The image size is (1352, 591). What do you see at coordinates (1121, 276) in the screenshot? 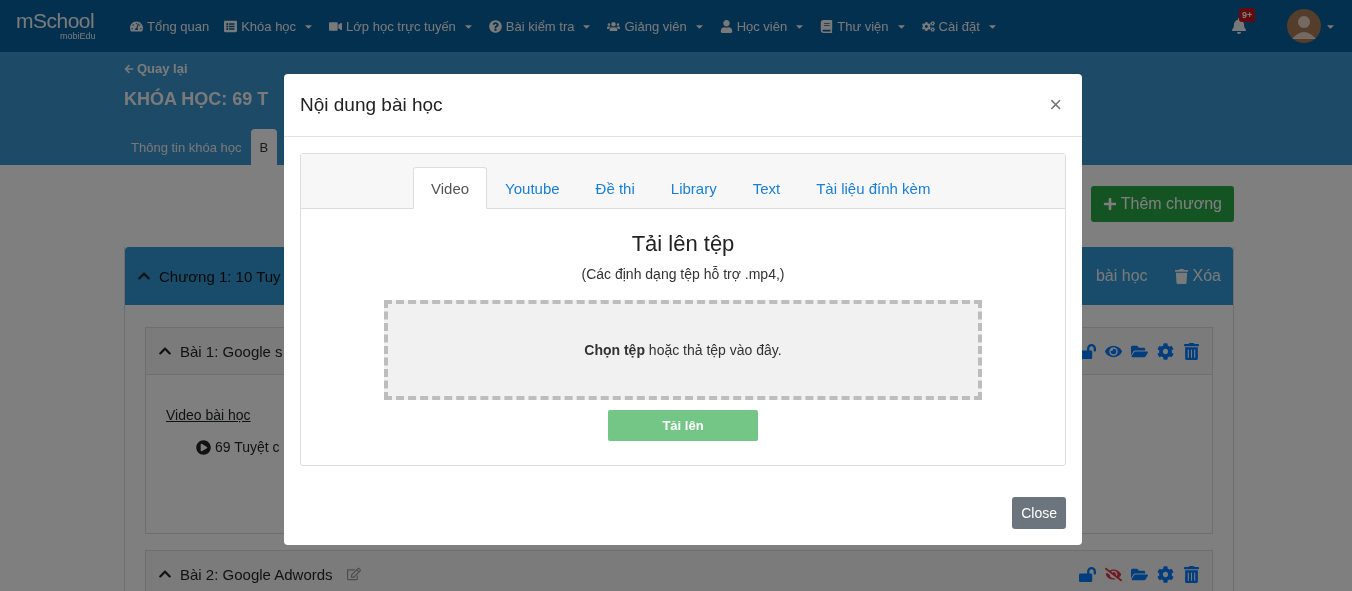
I see `add-lesson-link: bài học` at bounding box center [1121, 276].